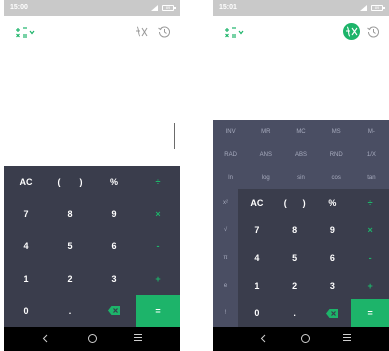 Image resolution: width=389 pixels, height=351 pixels. Describe the element at coordinates (336, 177) in the screenshot. I see `sci-cos-key: cos` at that location.